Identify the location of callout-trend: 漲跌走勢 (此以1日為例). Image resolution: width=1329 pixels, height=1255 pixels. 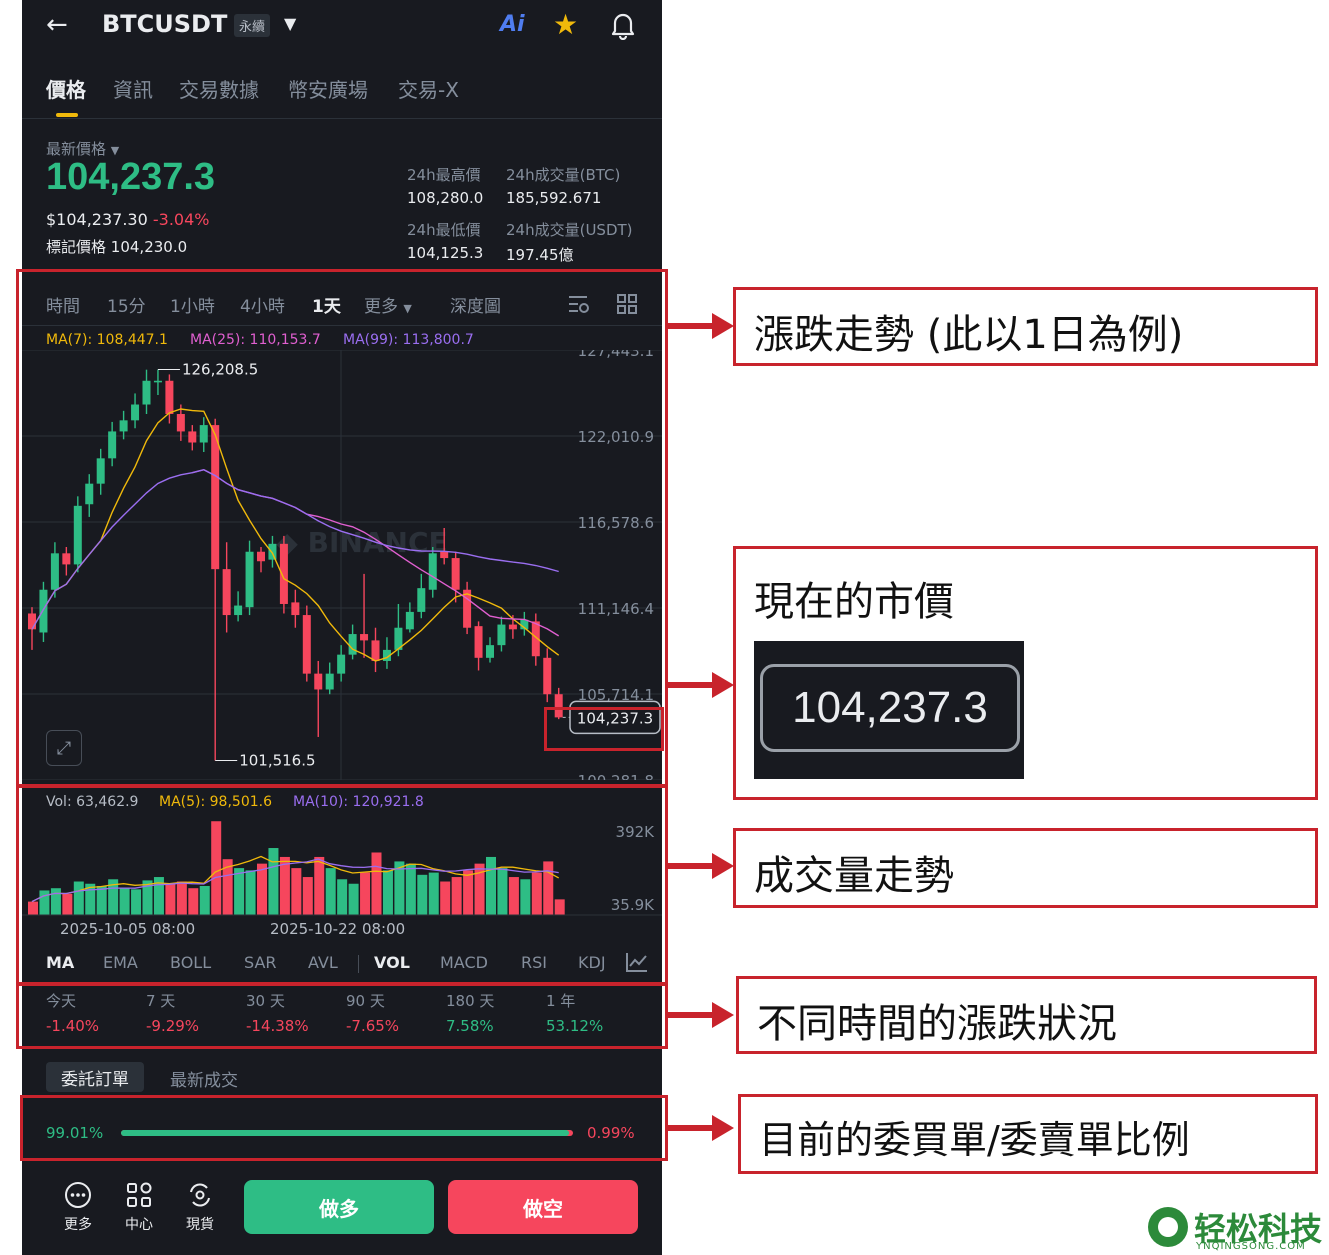
(1025, 326).